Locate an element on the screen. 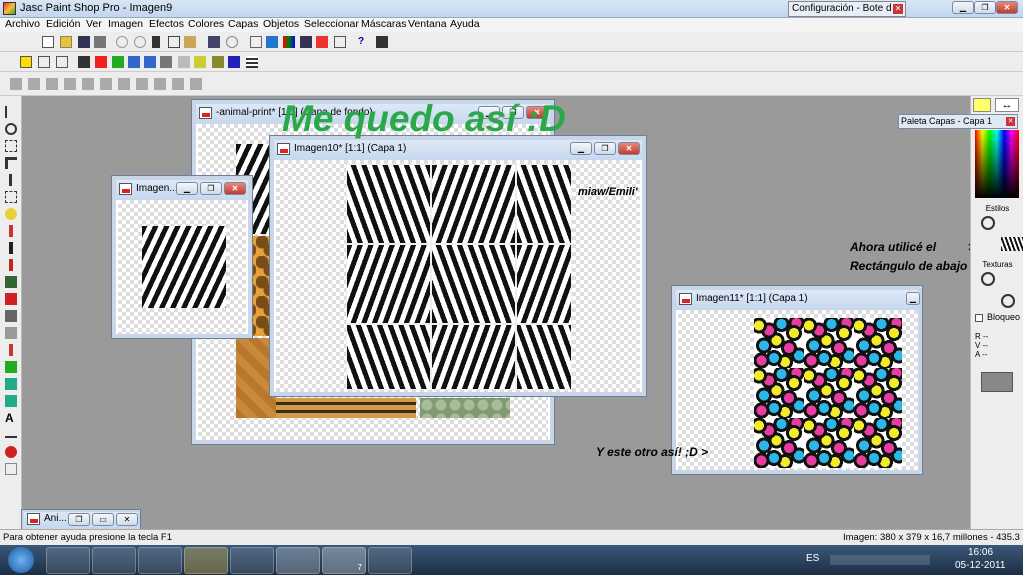  menu-ver: Ver is located at coordinates (94, 24).